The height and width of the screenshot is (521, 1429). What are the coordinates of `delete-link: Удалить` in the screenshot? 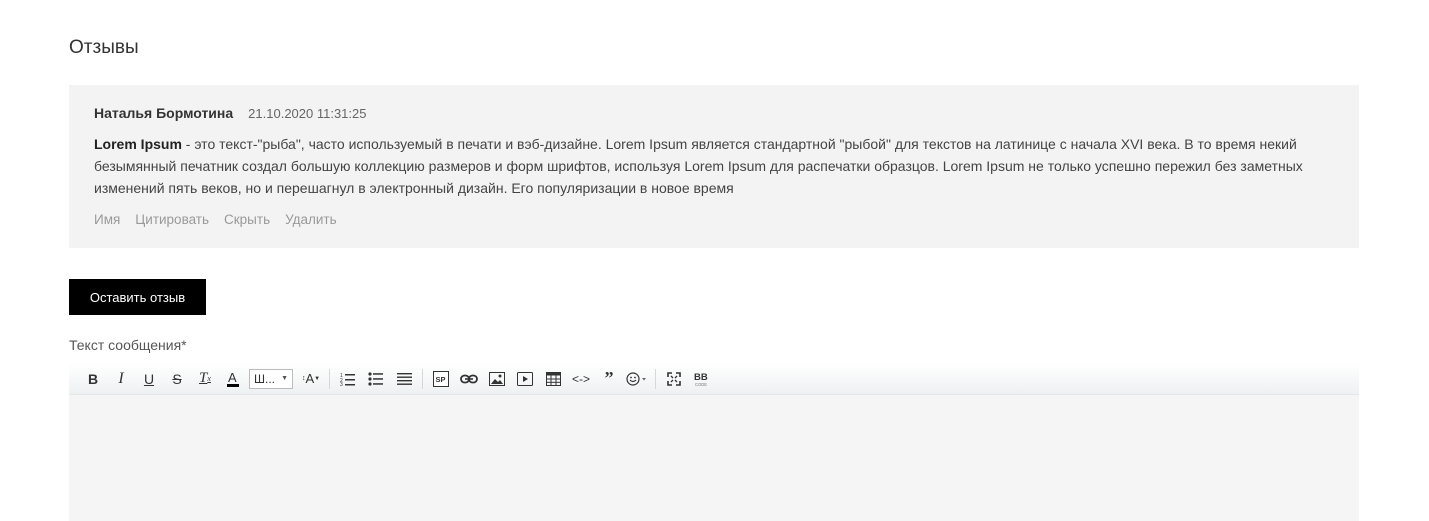 It's located at (311, 219).